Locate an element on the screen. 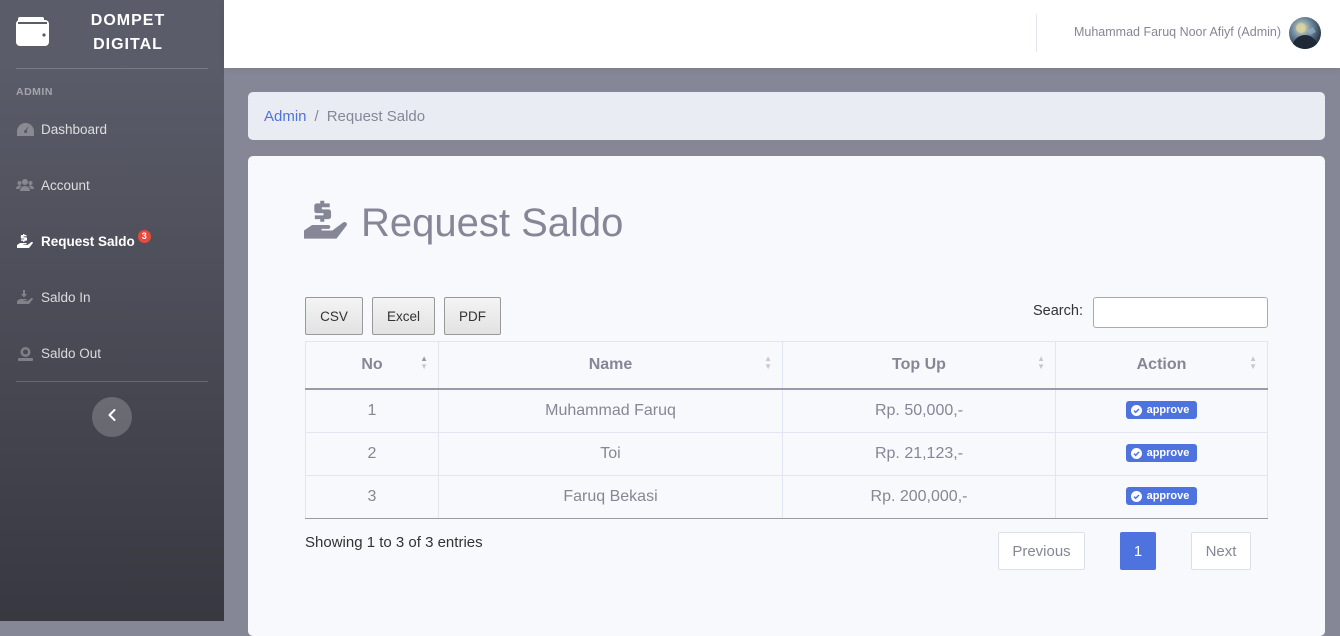 This screenshot has height=636, width=1340. page-title: Request Saldo is located at coordinates (463, 223).